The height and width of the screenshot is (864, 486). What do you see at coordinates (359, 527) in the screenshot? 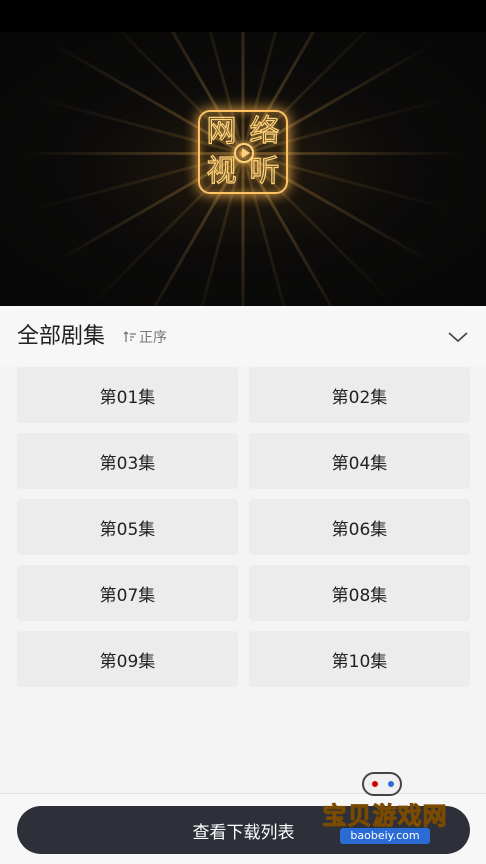
I see `episode-button-06: 第06集` at bounding box center [359, 527].